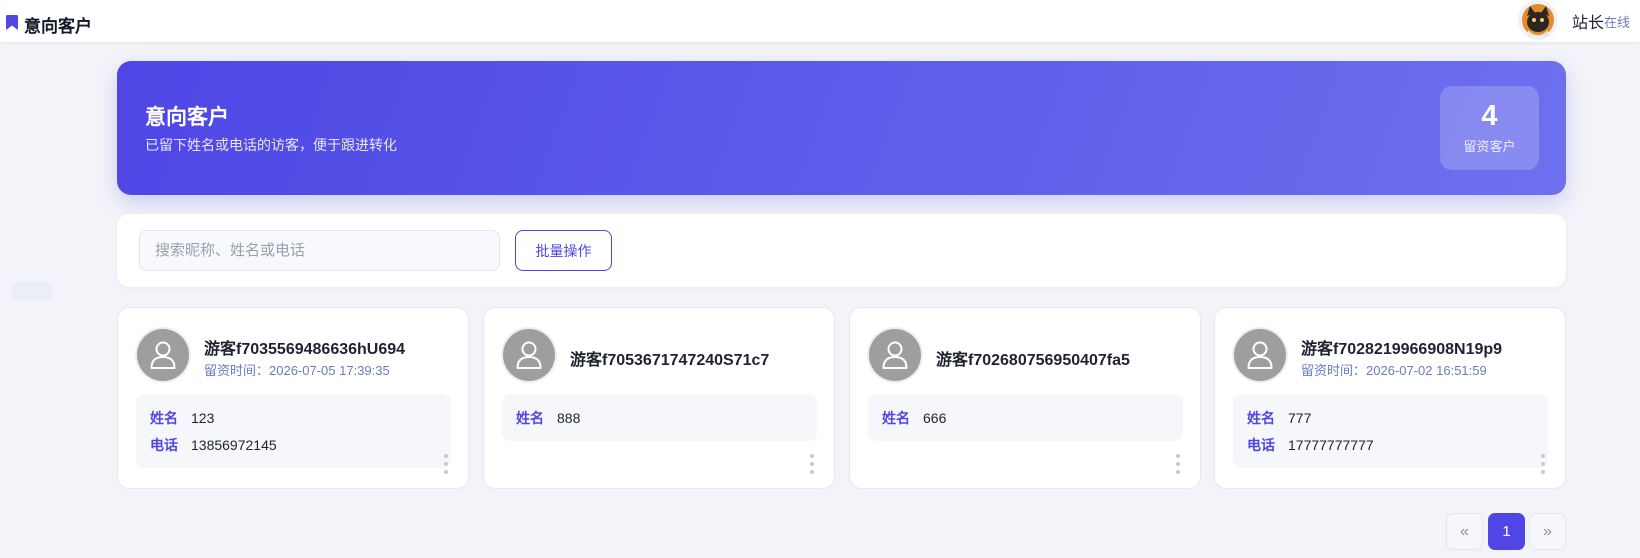 The height and width of the screenshot is (558, 1640). I want to click on info-row: 姓名 888, so click(659, 417).